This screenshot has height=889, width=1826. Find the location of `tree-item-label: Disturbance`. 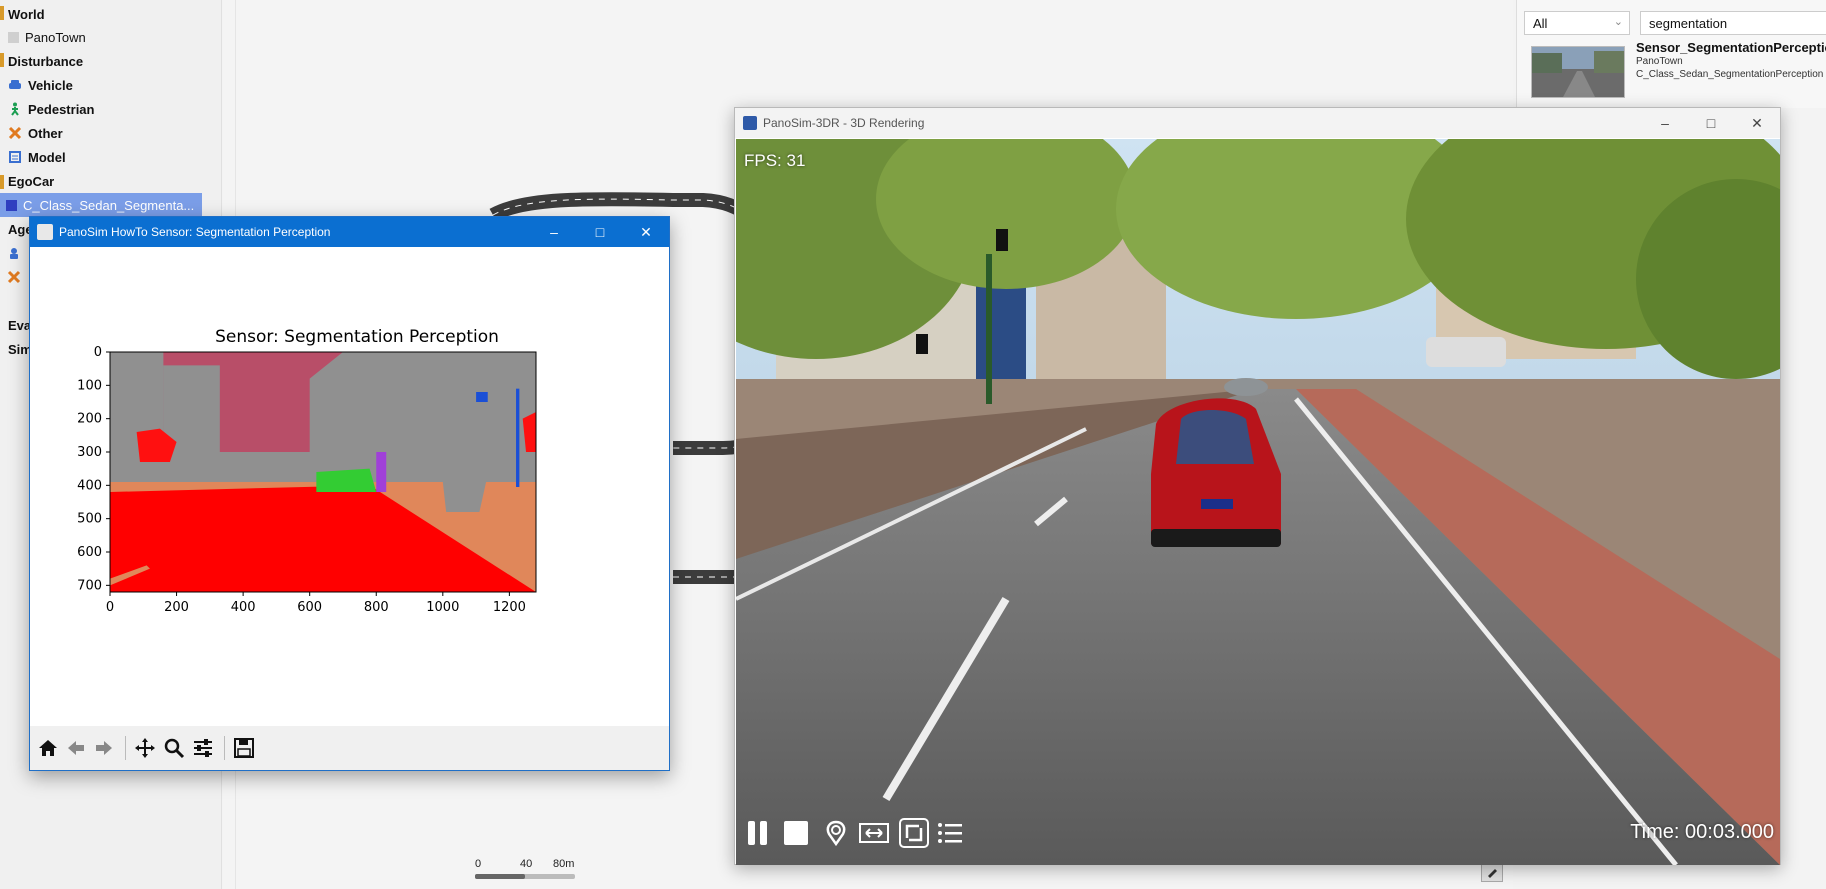

tree-item-label: Disturbance is located at coordinates (46, 61).